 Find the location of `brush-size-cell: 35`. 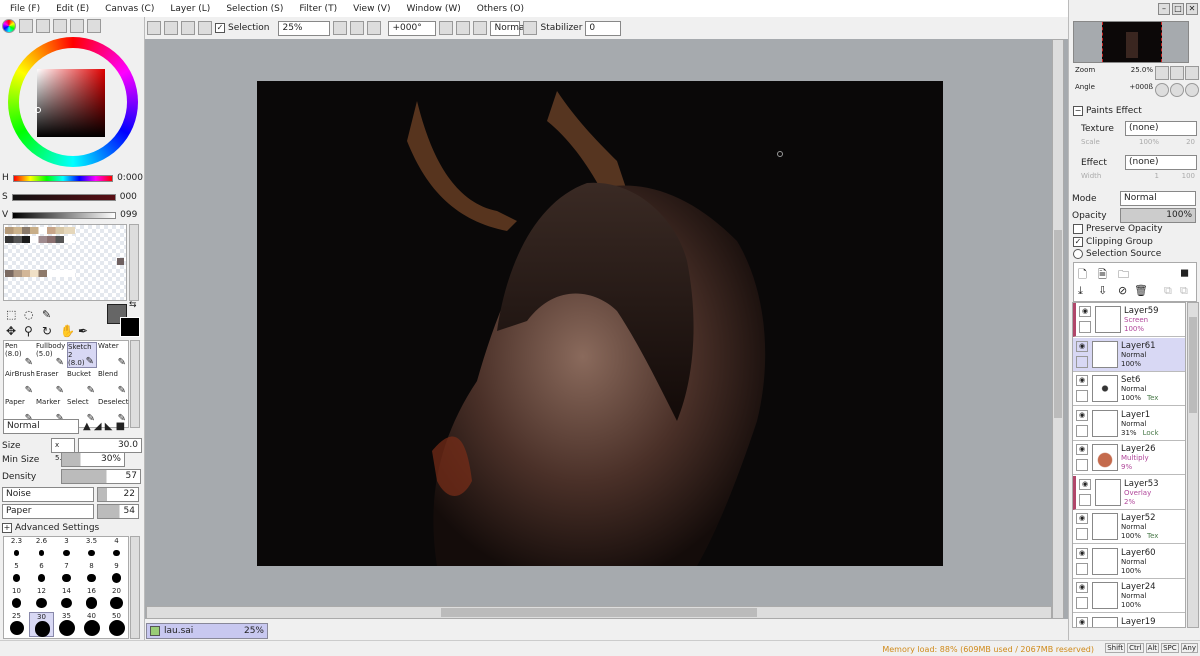

brush-size-cell: 35 is located at coordinates (66, 624).